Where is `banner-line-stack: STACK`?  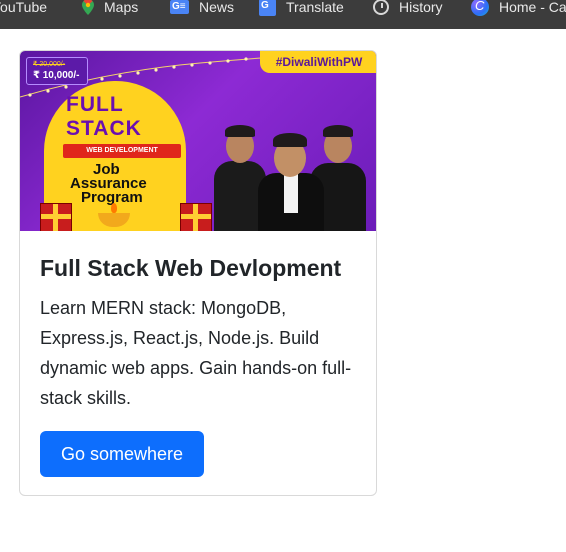
banner-line-stack: STACK is located at coordinates (104, 128).